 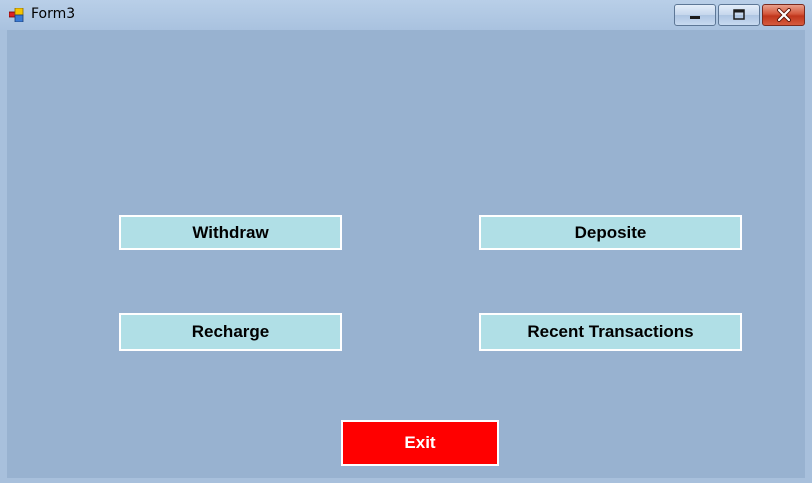 I want to click on maximize-icon, so click(x=739, y=14).